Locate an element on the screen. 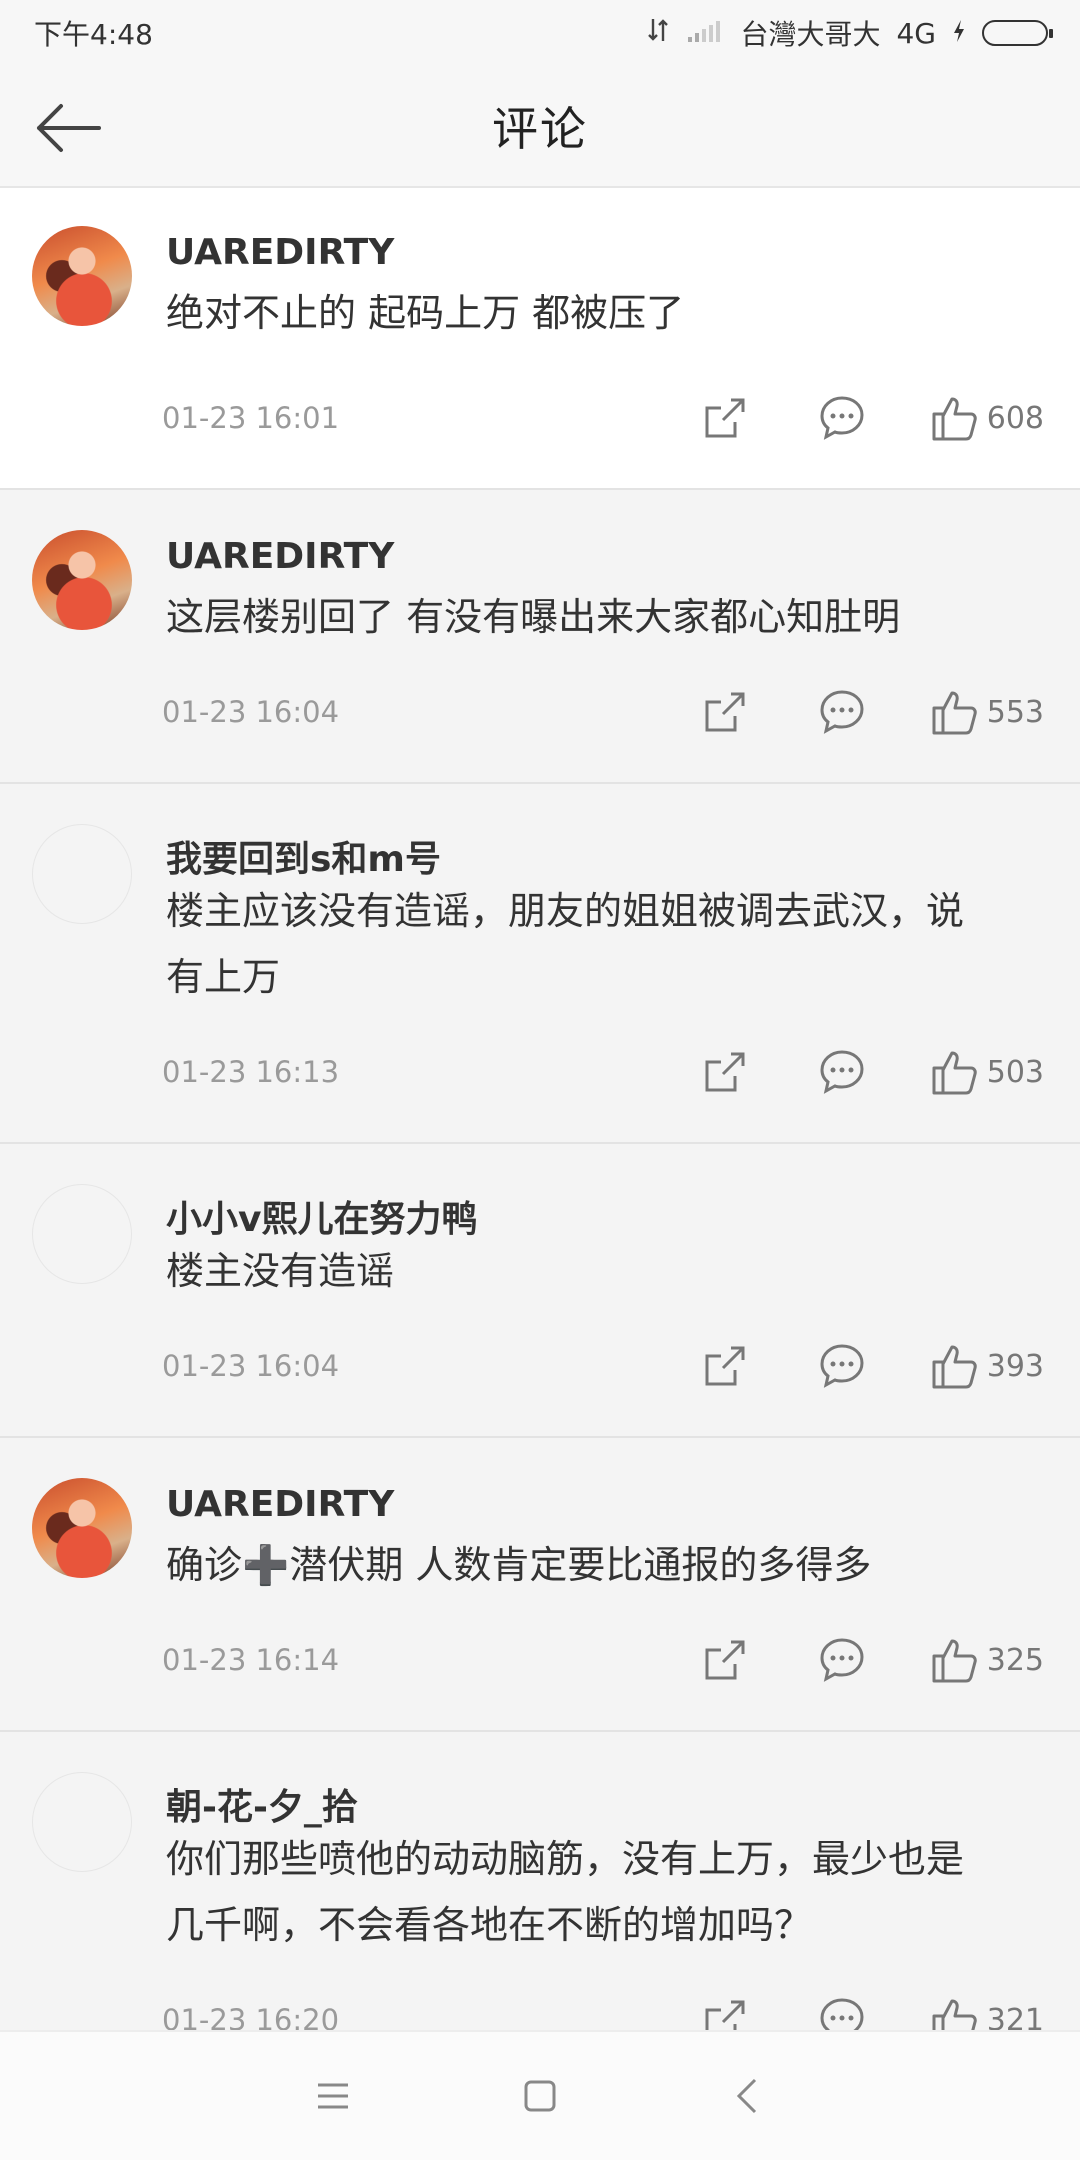  comment-text-line: 楼主没有造谣 is located at coordinates (280, 1271).